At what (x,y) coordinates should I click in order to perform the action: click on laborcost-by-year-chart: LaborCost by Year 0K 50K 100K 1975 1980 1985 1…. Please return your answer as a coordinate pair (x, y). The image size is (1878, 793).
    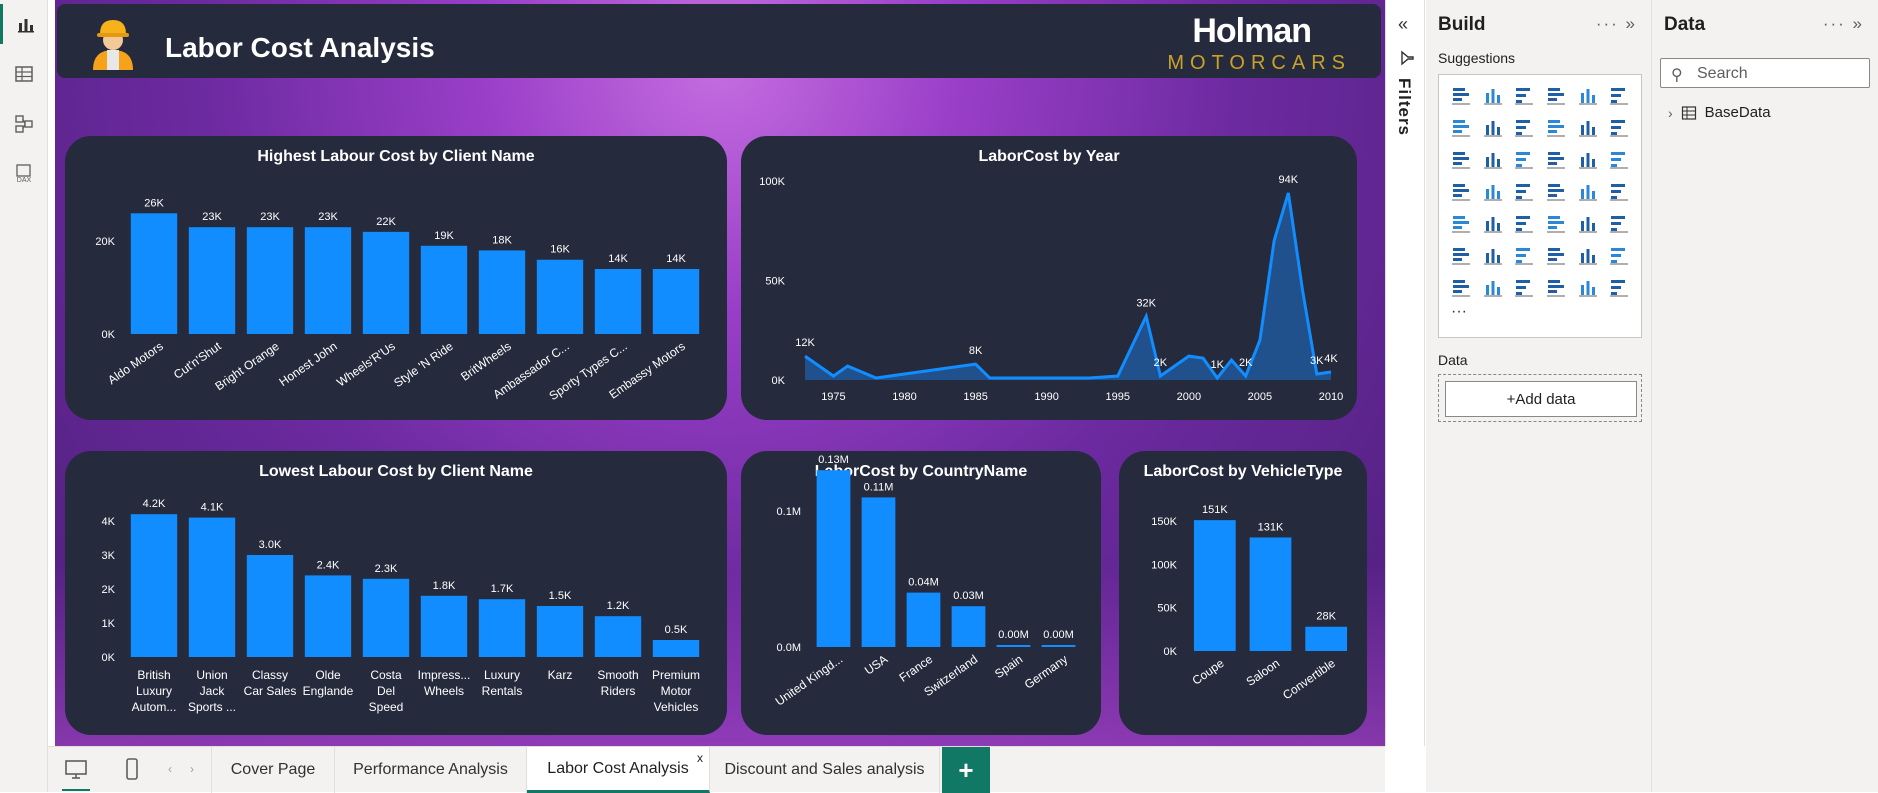
    Looking at the image, I should click on (1049, 278).